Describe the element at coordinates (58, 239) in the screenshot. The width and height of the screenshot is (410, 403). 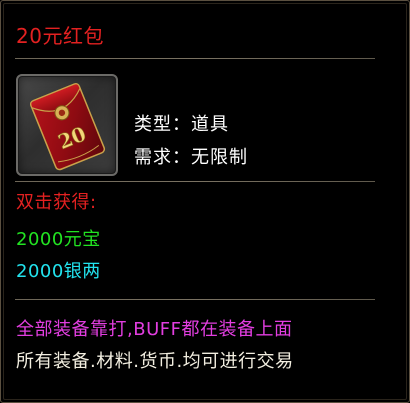
I see `reward-item: 2000元宝` at that location.